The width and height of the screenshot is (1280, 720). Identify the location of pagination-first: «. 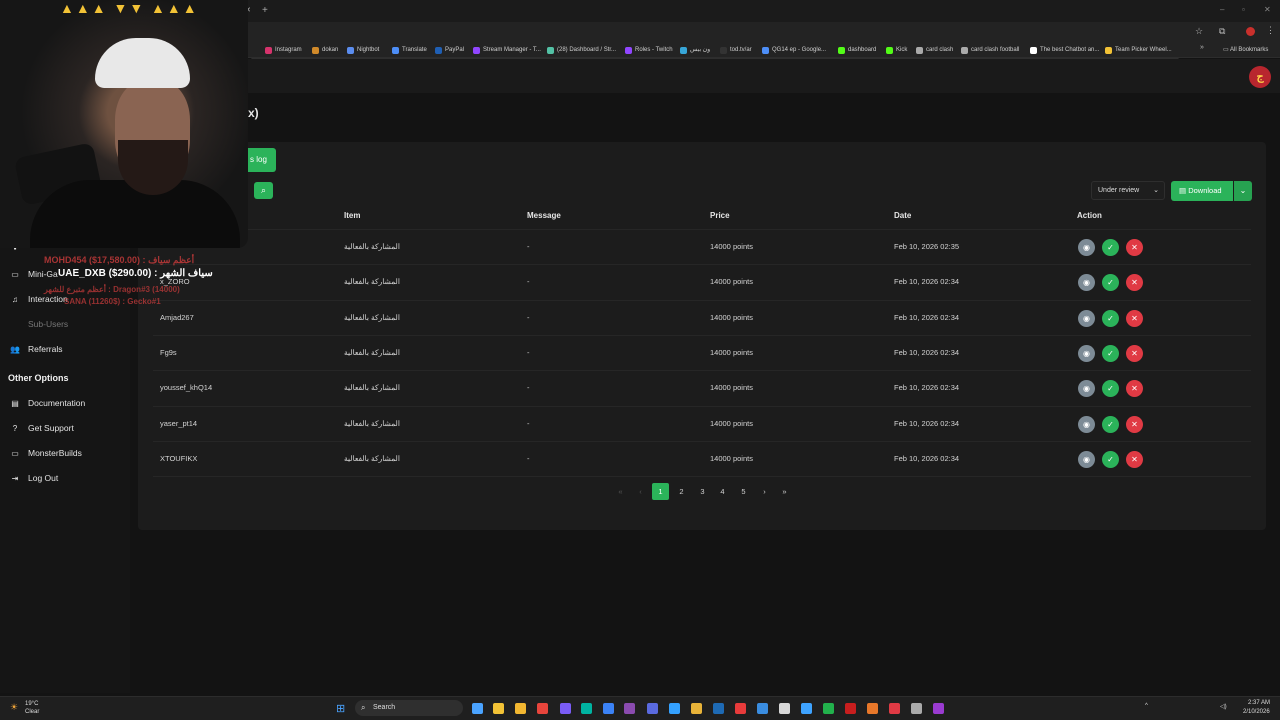
(620, 491).